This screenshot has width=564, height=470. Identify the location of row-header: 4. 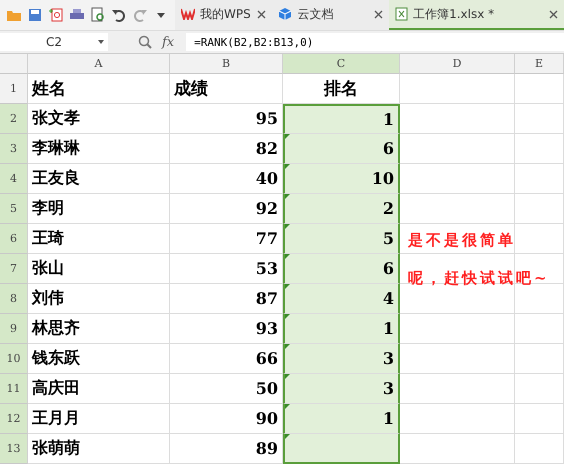
(14, 179).